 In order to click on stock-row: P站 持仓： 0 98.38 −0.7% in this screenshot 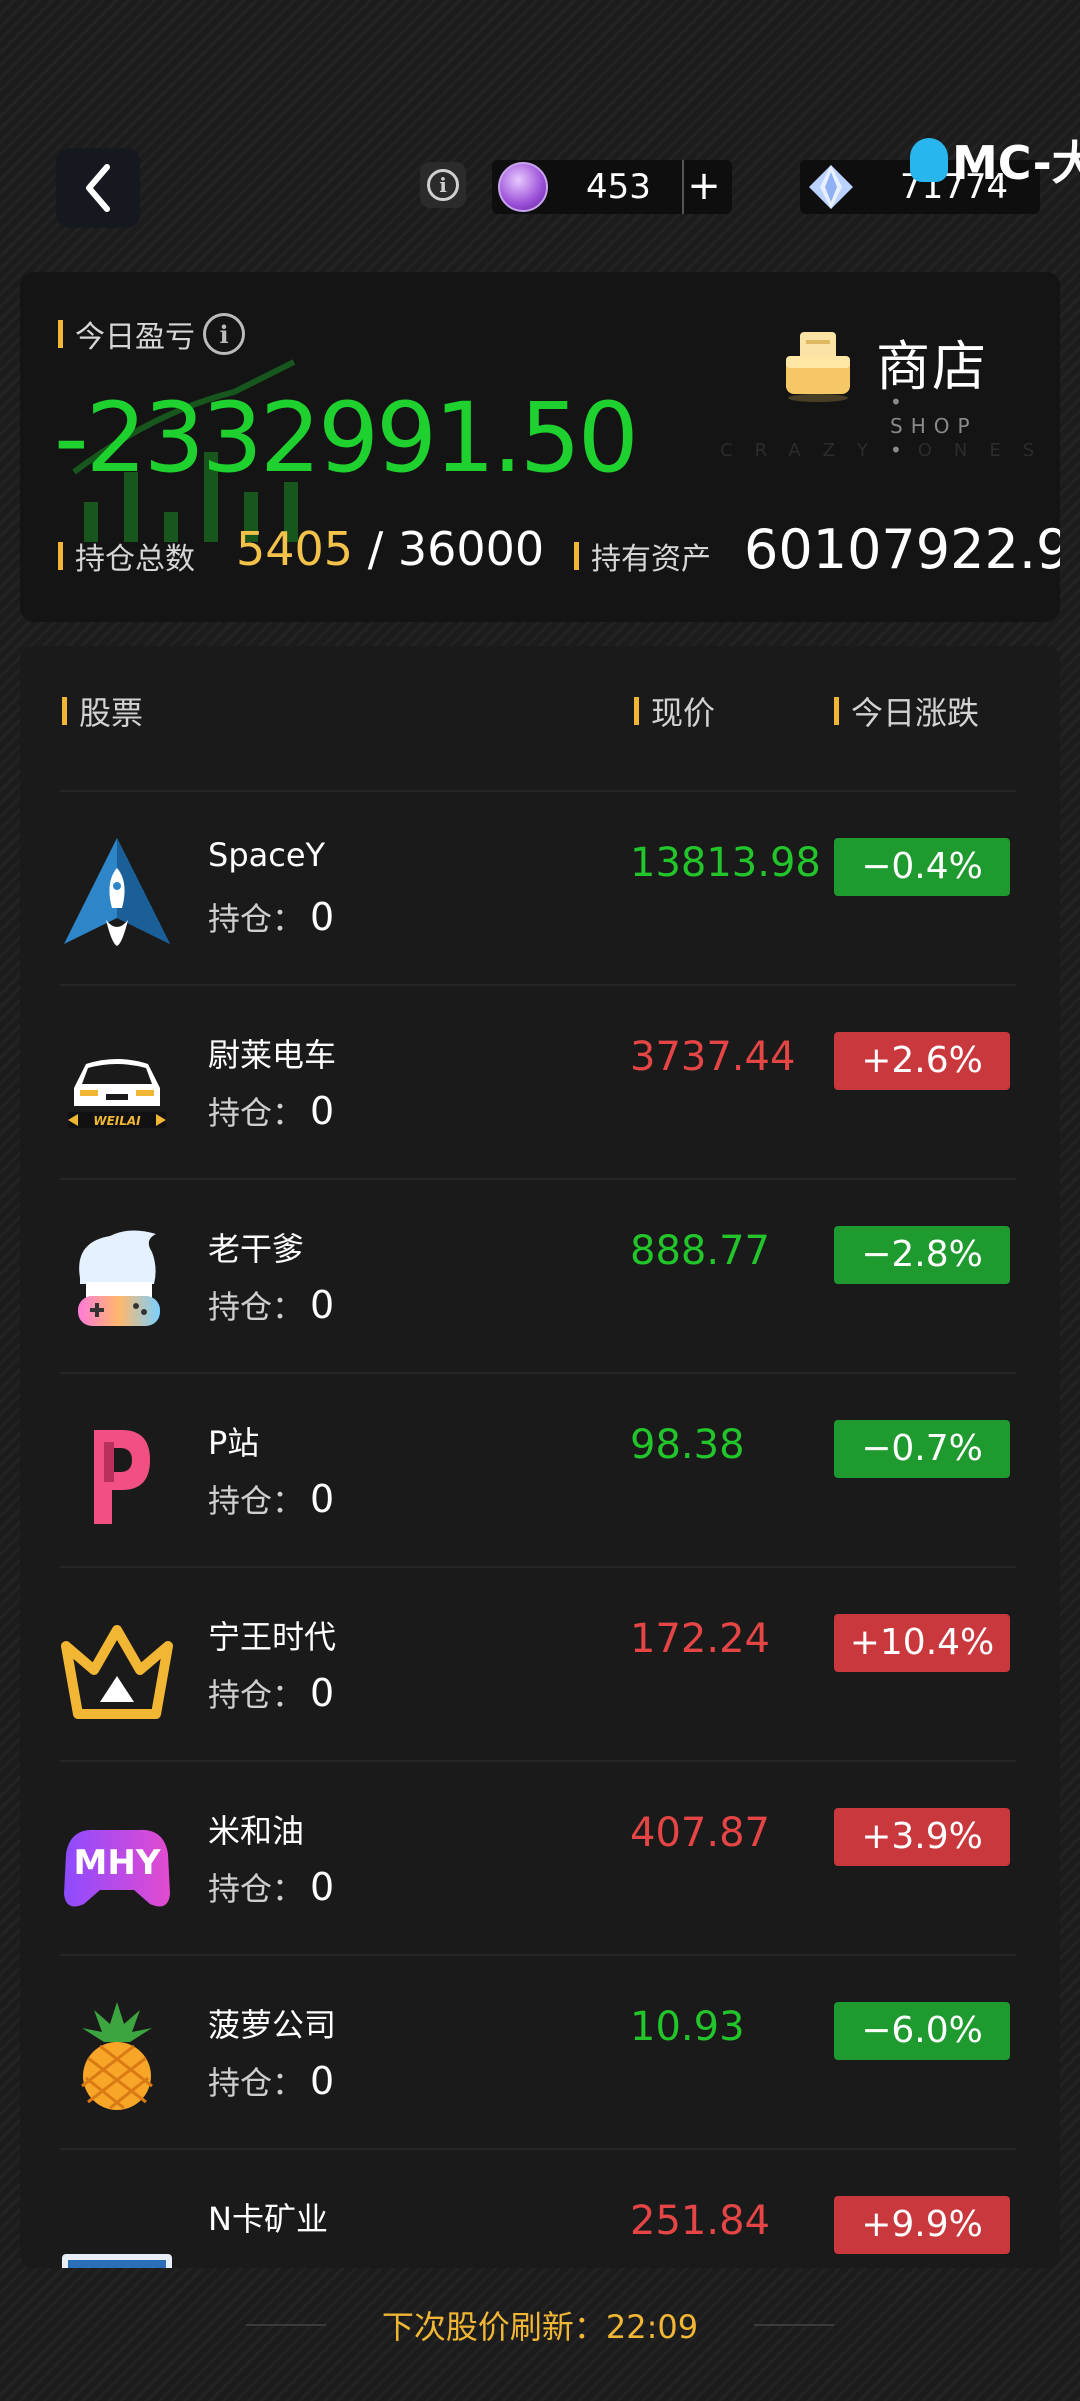, I will do `click(540, 1473)`.